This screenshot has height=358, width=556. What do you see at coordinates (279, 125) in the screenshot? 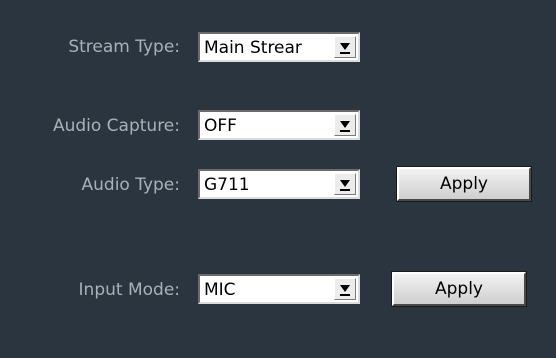
I see `audio-capture-select: OFF` at bounding box center [279, 125].